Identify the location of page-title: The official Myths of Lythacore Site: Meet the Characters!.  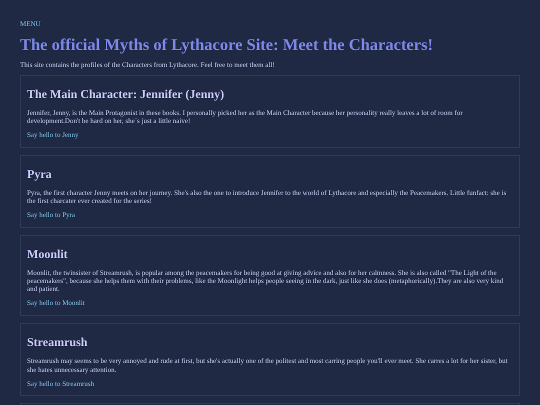
(227, 45).